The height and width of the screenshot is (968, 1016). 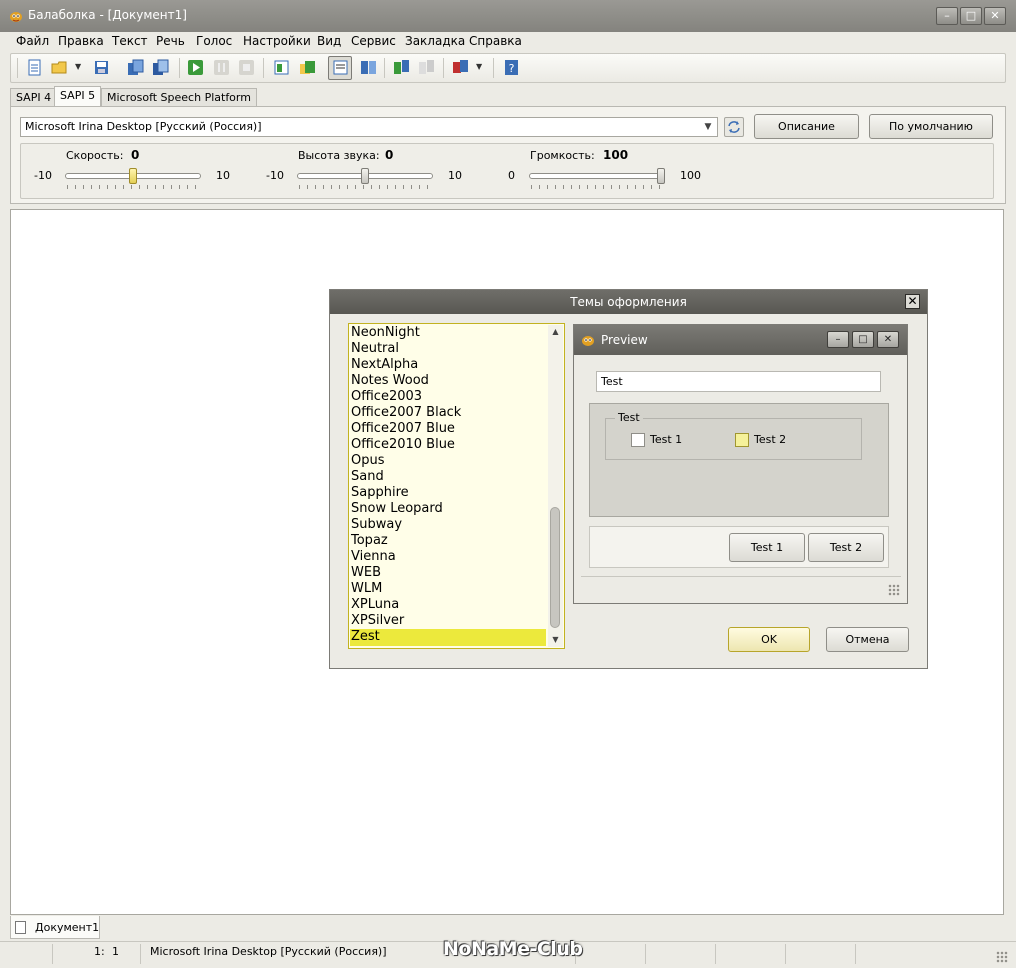 What do you see at coordinates (377, 620) in the screenshot?
I see `theme-item: XPSilver` at bounding box center [377, 620].